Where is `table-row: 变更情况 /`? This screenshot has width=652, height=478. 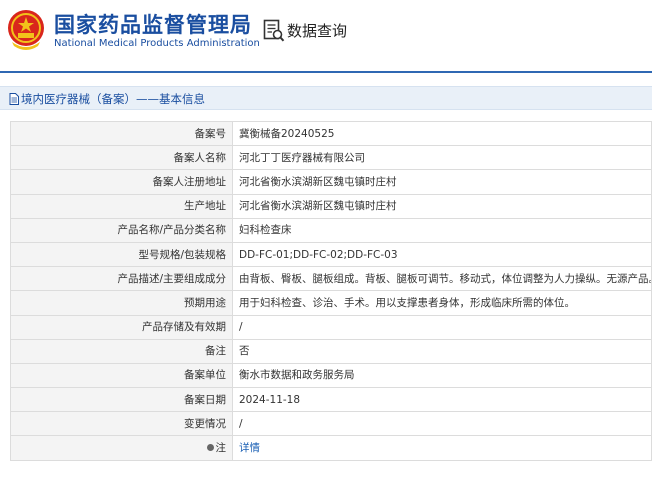 table-row: 变更情况 / is located at coordinates (331, 424).